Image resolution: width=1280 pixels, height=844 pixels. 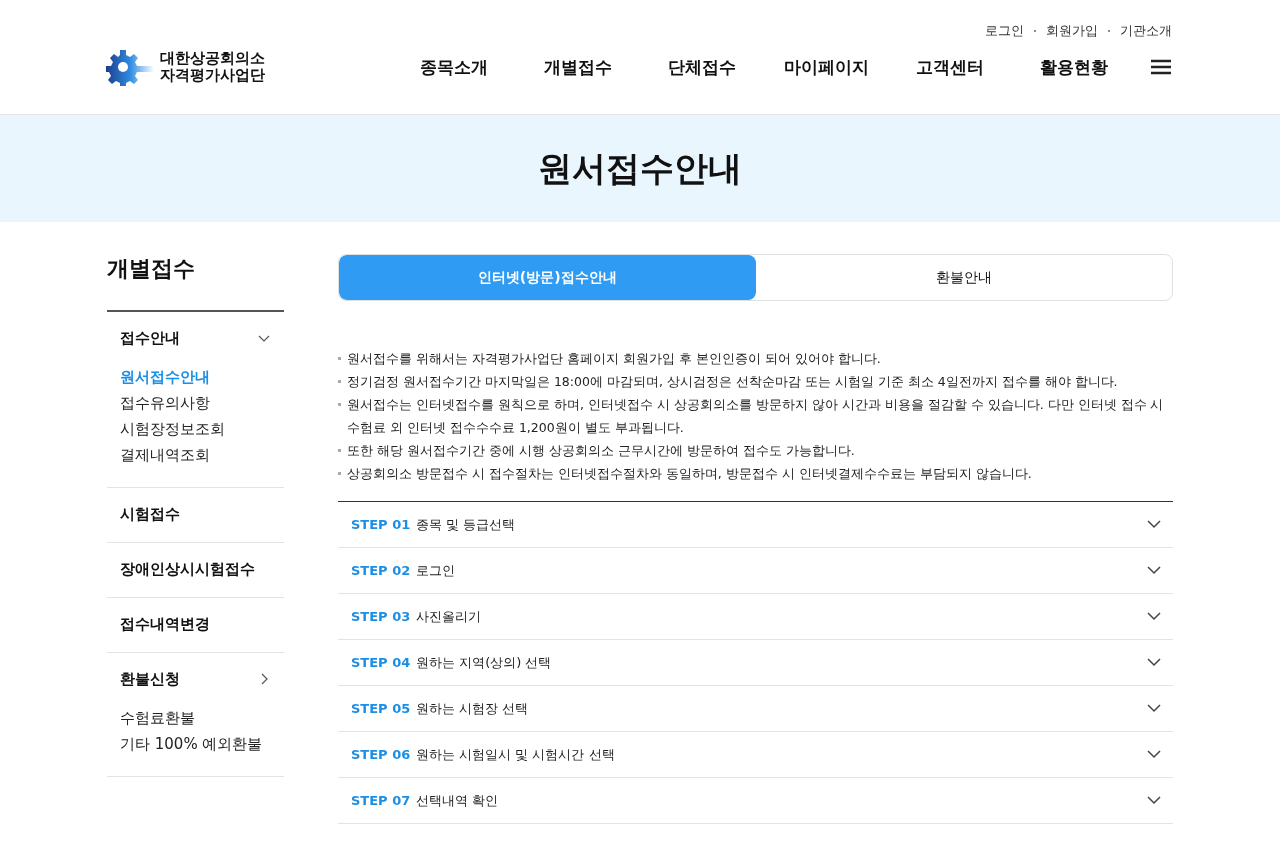 I want to click on notice-text: 원서접수는 인터넷접수를 원칙으로 하며, 인터넷접수 시 상공회의소를 방문하지 않아 시간과 비용을 절감할 수 있습니다. 다만 인터넷 접수 시 수험료 외 인터넷 접수수수료 1,200원이 별도 부과됩니다., so click(x=756, y=416).